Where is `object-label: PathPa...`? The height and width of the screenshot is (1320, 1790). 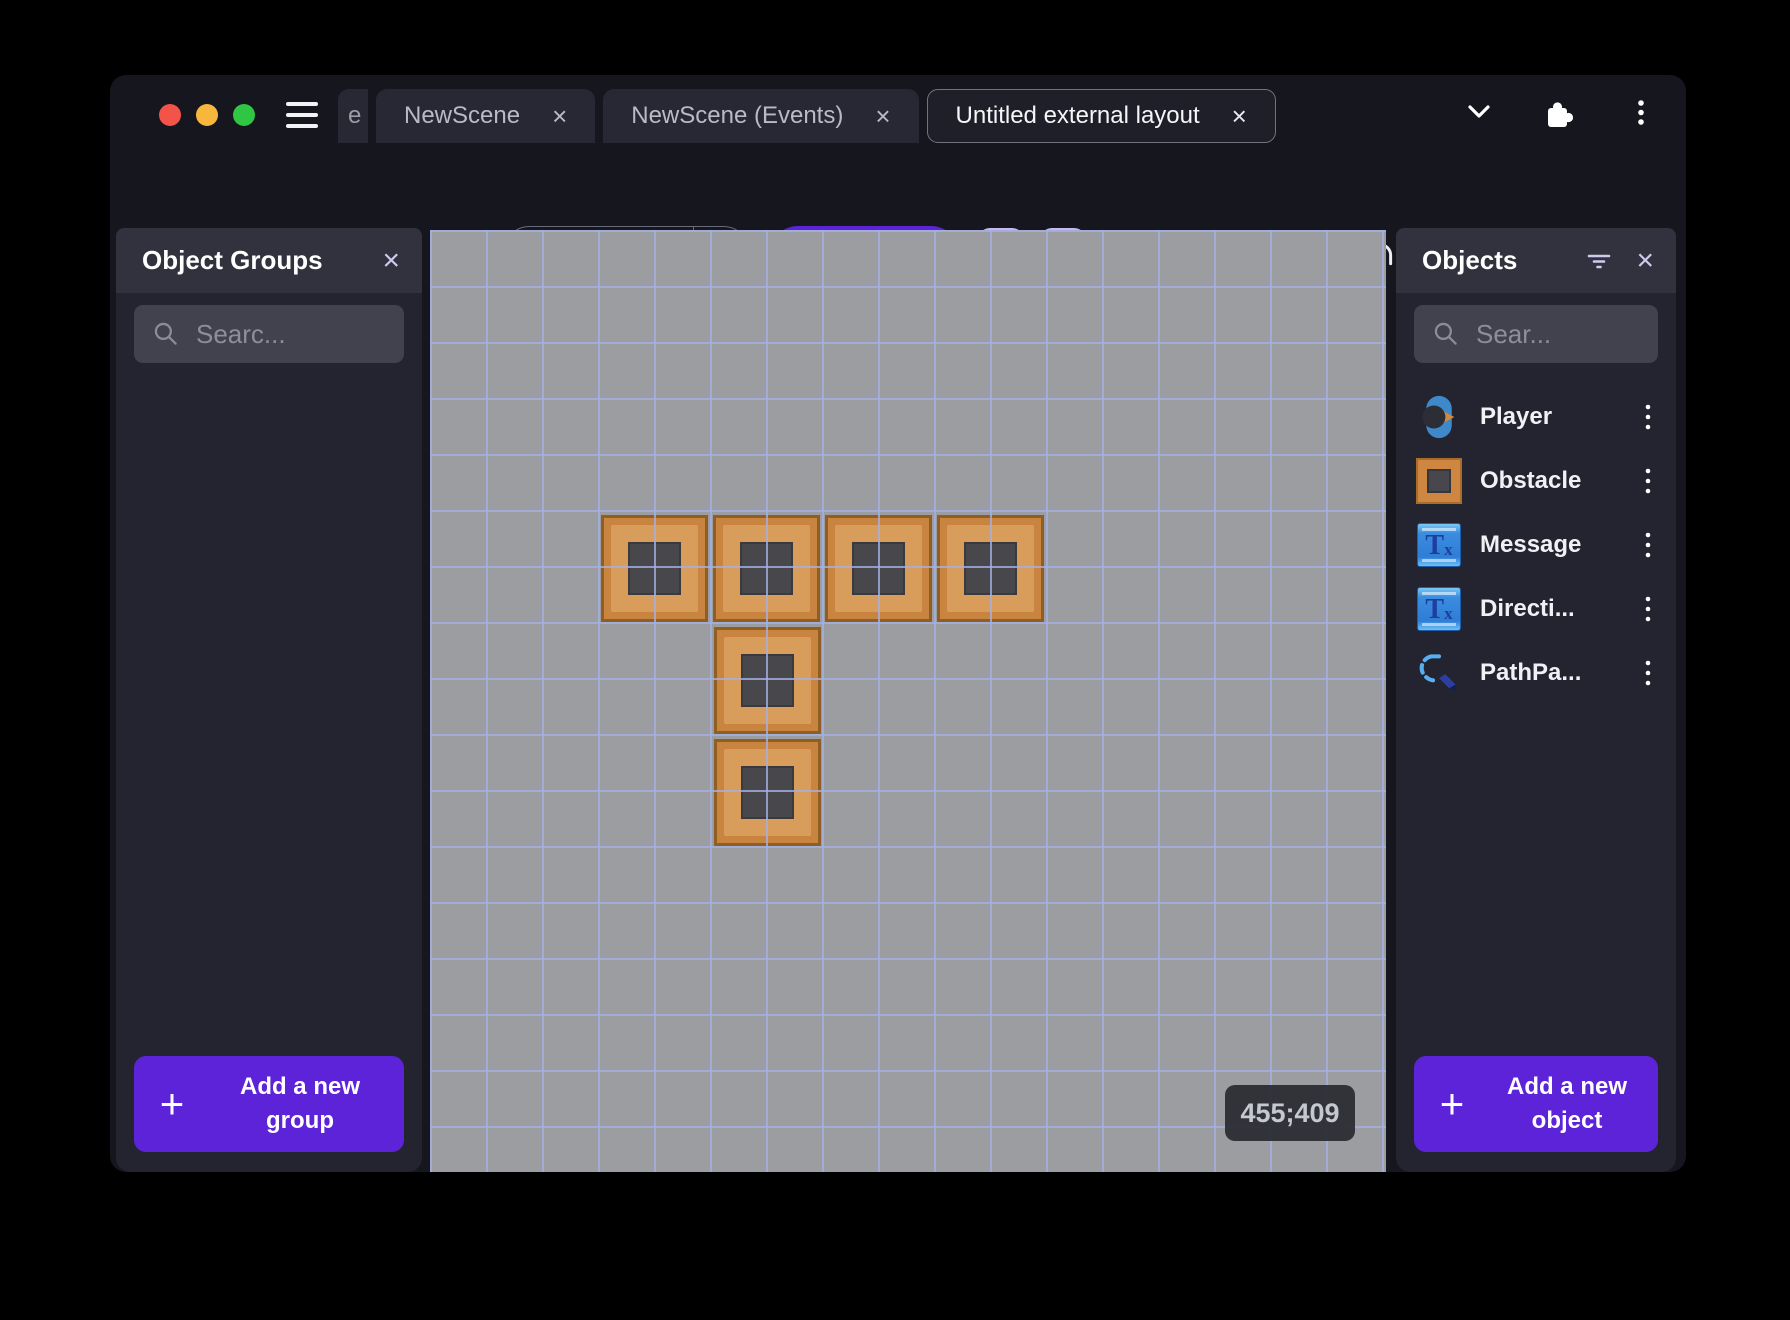 object-label: PathPa... is located at coordinates (1531, 672).